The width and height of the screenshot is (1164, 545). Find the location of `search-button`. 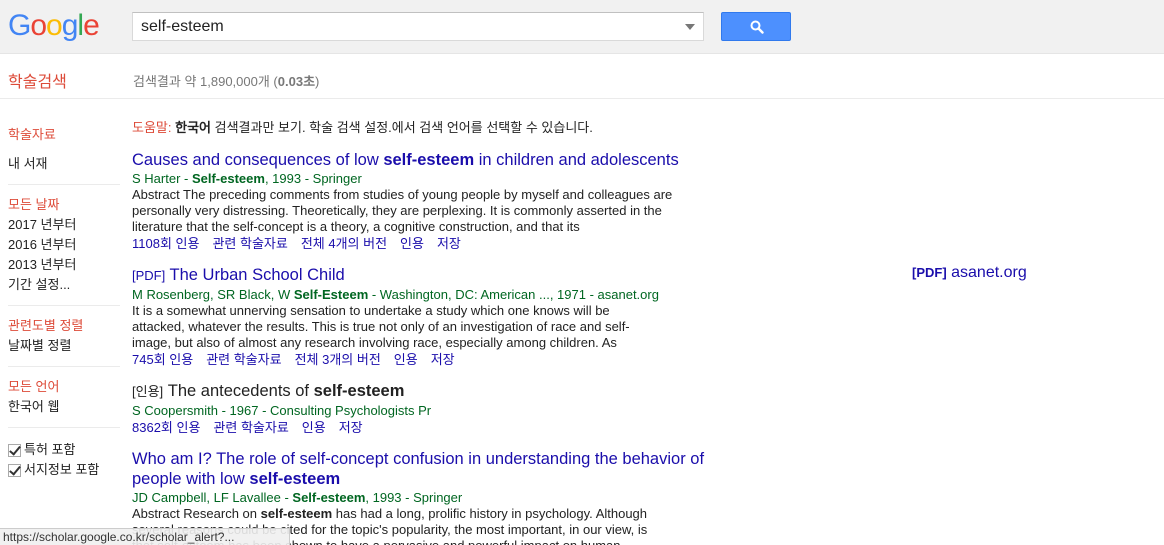

search-button is located at coordinates (756, 26).